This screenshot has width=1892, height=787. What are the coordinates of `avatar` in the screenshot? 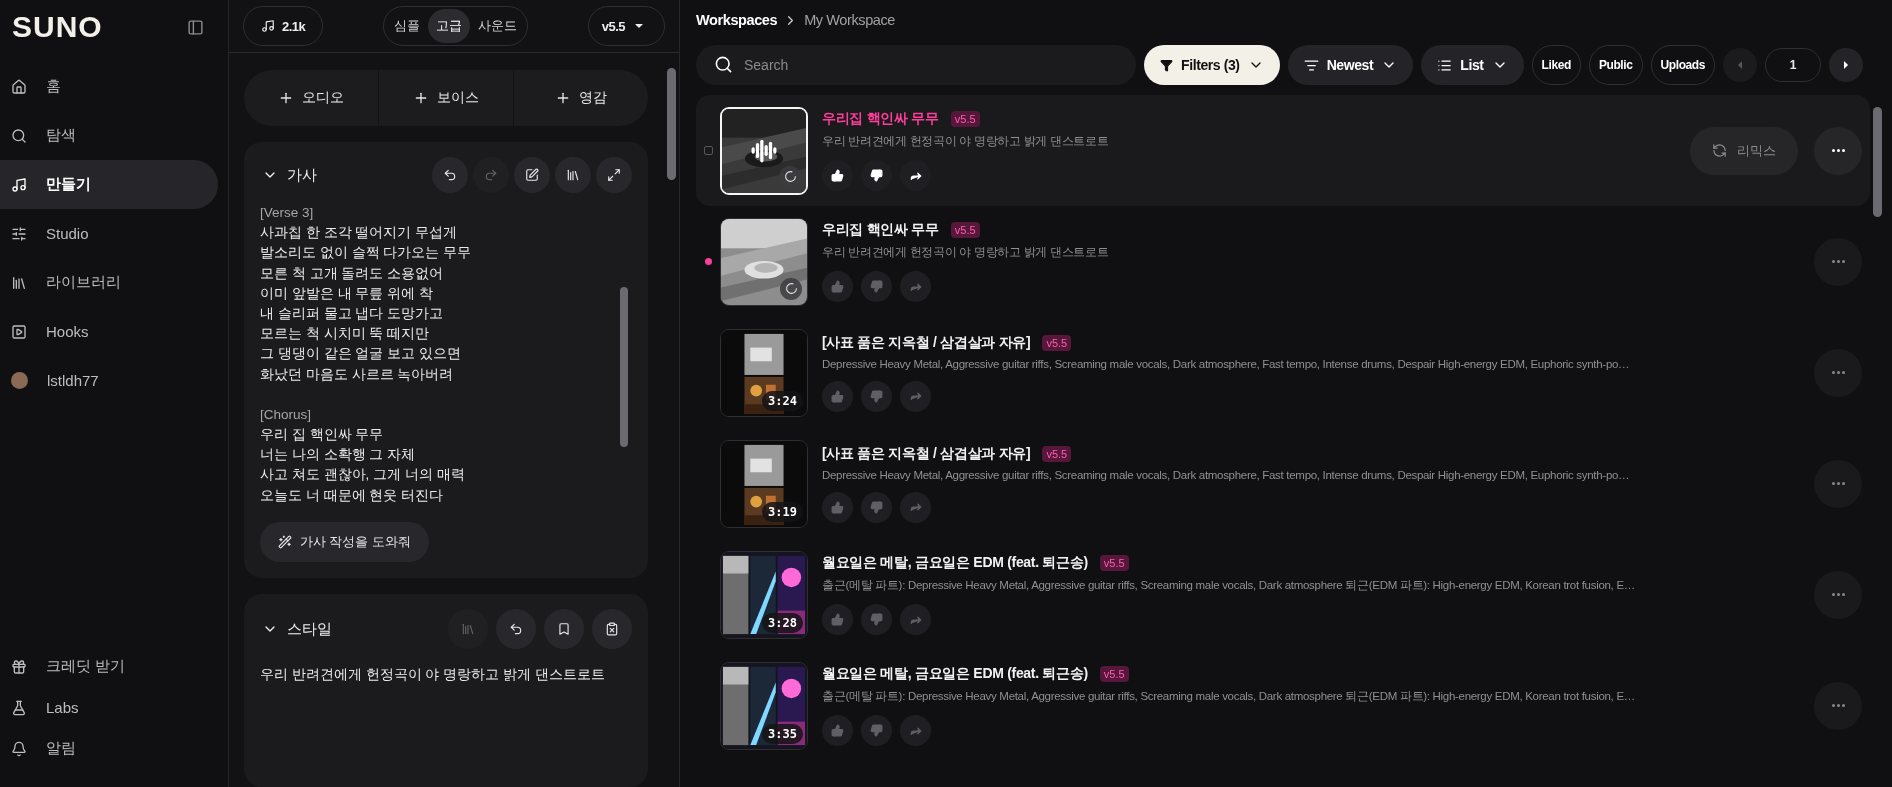 It's located at (19, 380).